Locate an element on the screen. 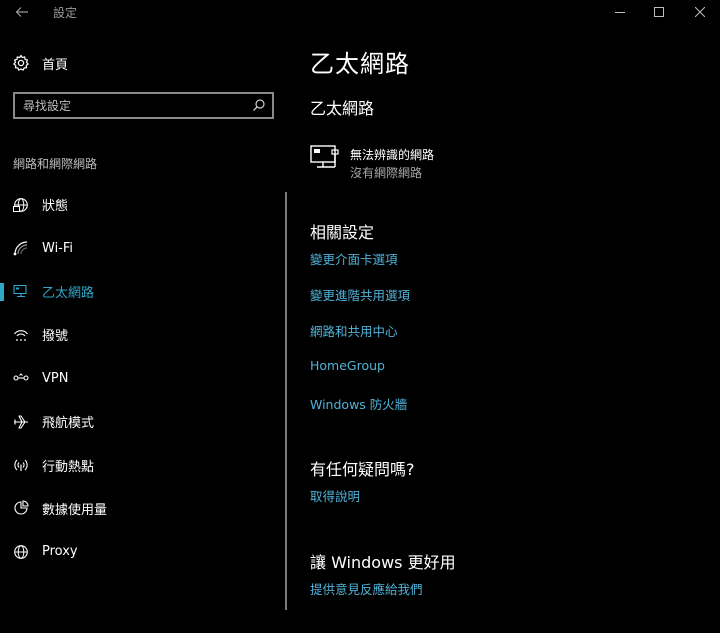 This screenshot has width=720, height=633. minimize-button is located at coordinates (620, 12).